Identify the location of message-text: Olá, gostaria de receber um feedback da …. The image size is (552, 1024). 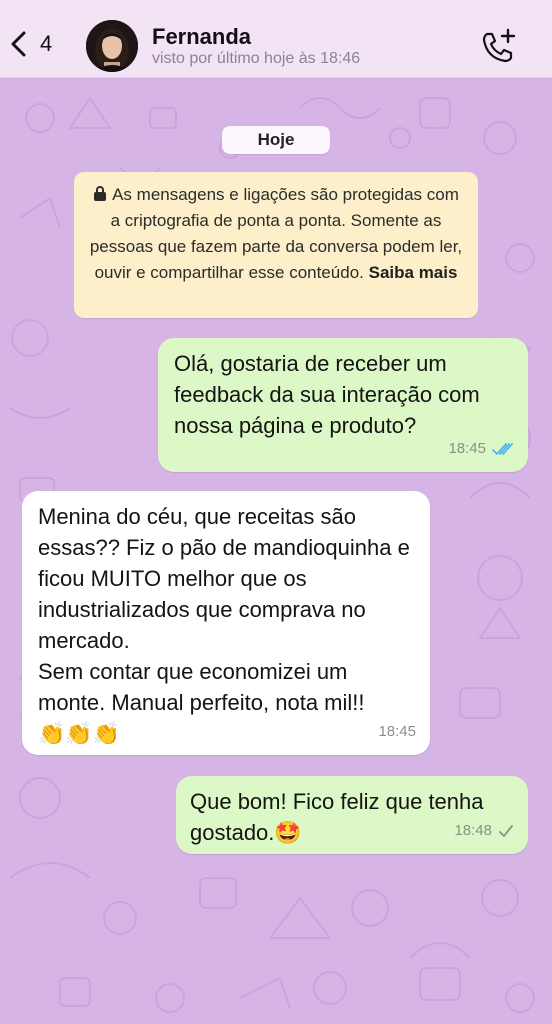
(327, 394).